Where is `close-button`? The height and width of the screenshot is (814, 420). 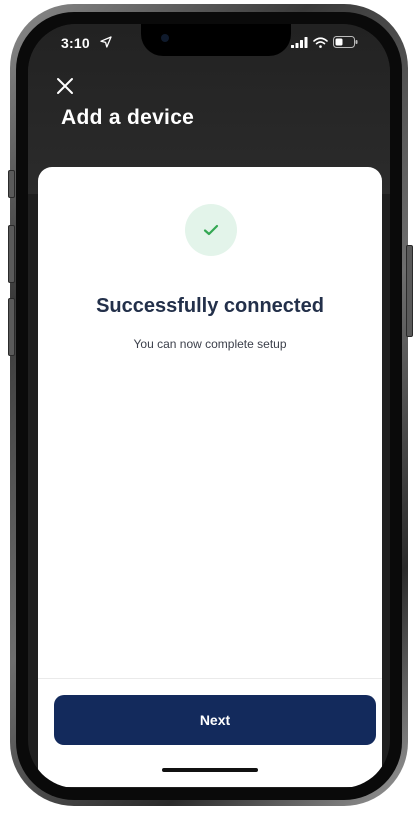
close-button is located at coordinates (68, 88).